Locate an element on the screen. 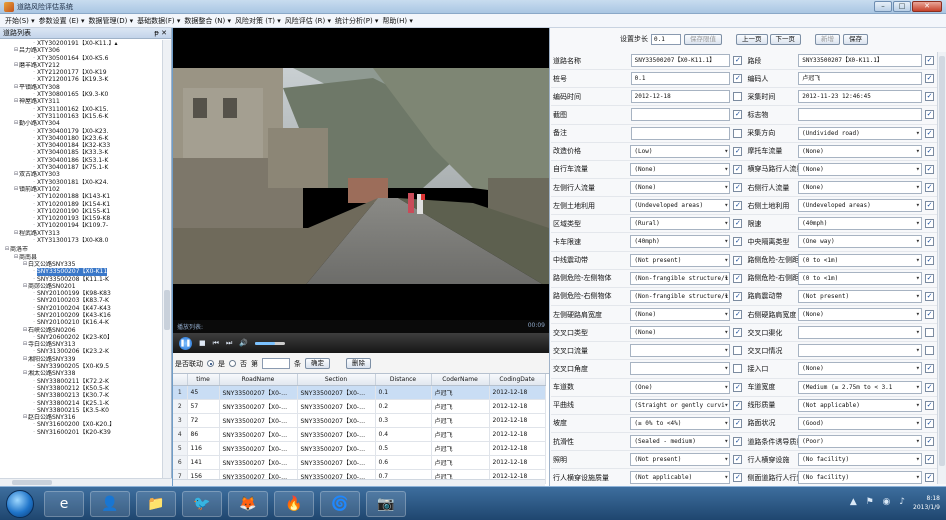 This screenshot has width=946, height=520. tree-group-node: ⊟ 商郧公路SN0201 is located at coordinates (81, 286).